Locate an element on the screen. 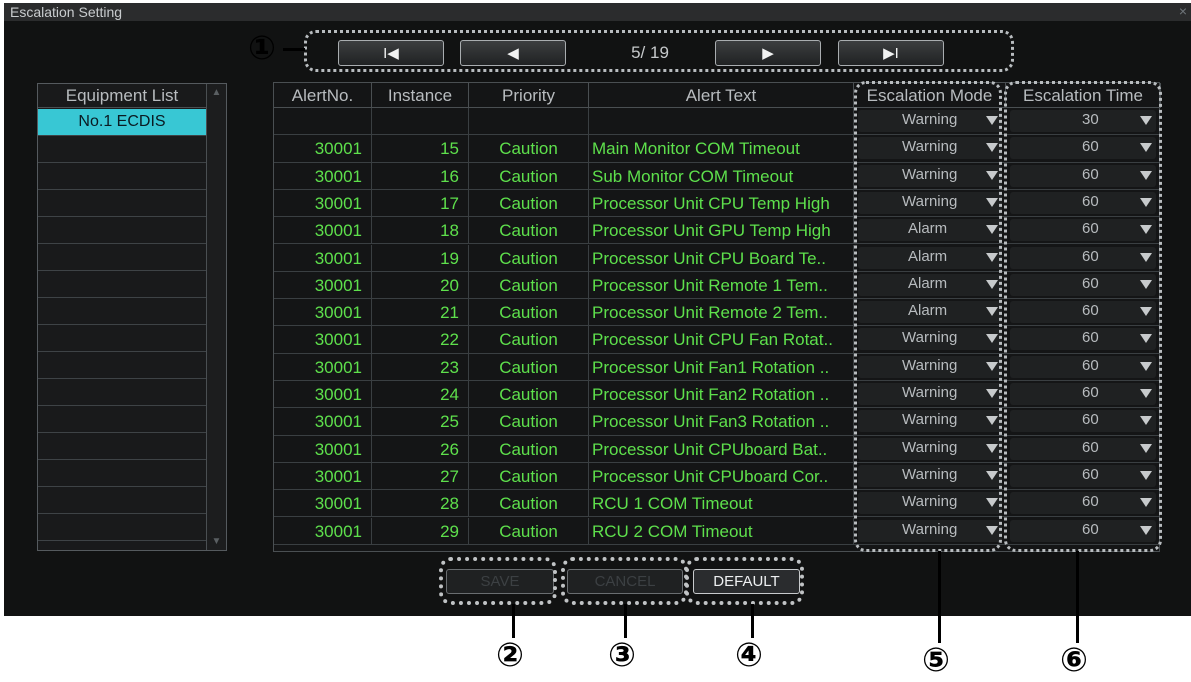 Image resolution: width=1191 pixels, height=682 pixels. equipment-list: Equipment List No.1 ECDIS ▲ ▼ is located at coordinates (132, 317).